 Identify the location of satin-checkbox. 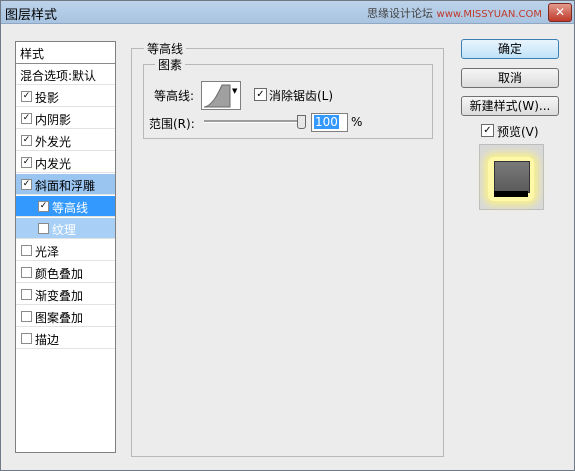
(26, 250).